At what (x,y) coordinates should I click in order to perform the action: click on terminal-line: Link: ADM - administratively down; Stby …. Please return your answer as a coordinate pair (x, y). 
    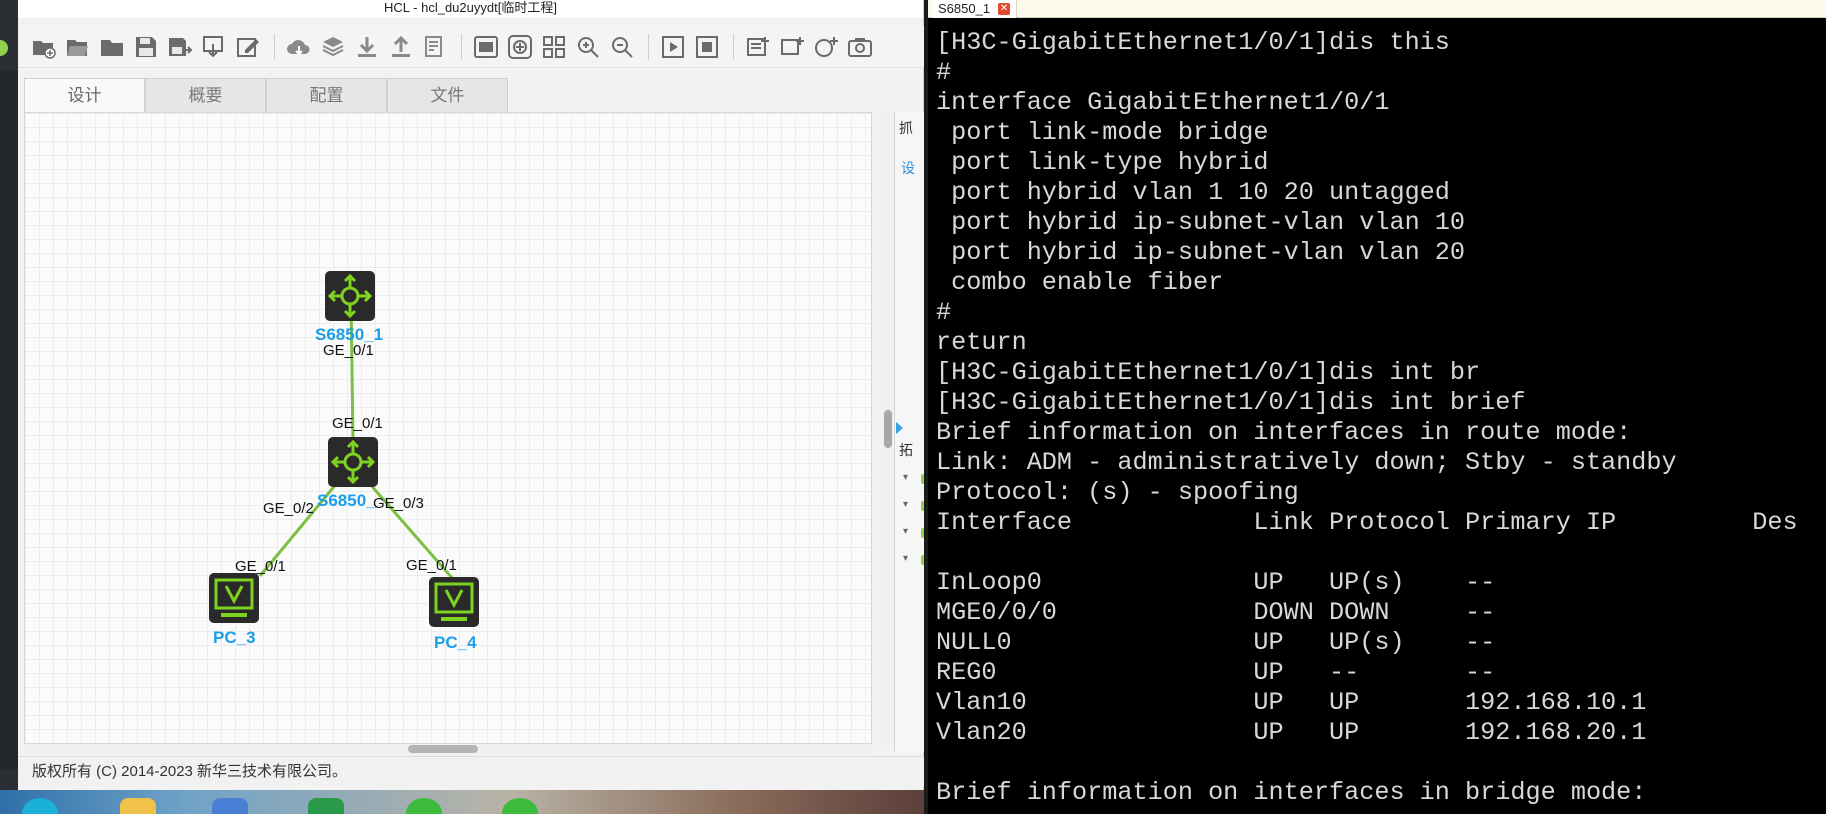
    Looking at the image, I should click on (1306, 462).